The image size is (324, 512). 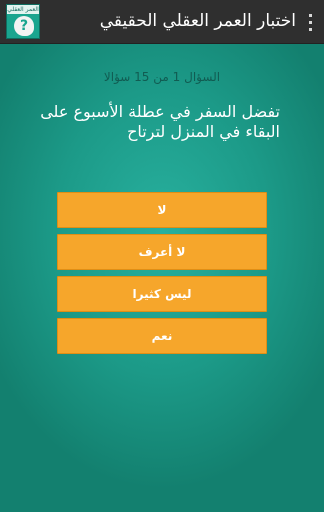 What do you see at coordinates (162, 336) in the screenshot?
I see `answer-button-yes: نعم` at bounding box center [162, 336].